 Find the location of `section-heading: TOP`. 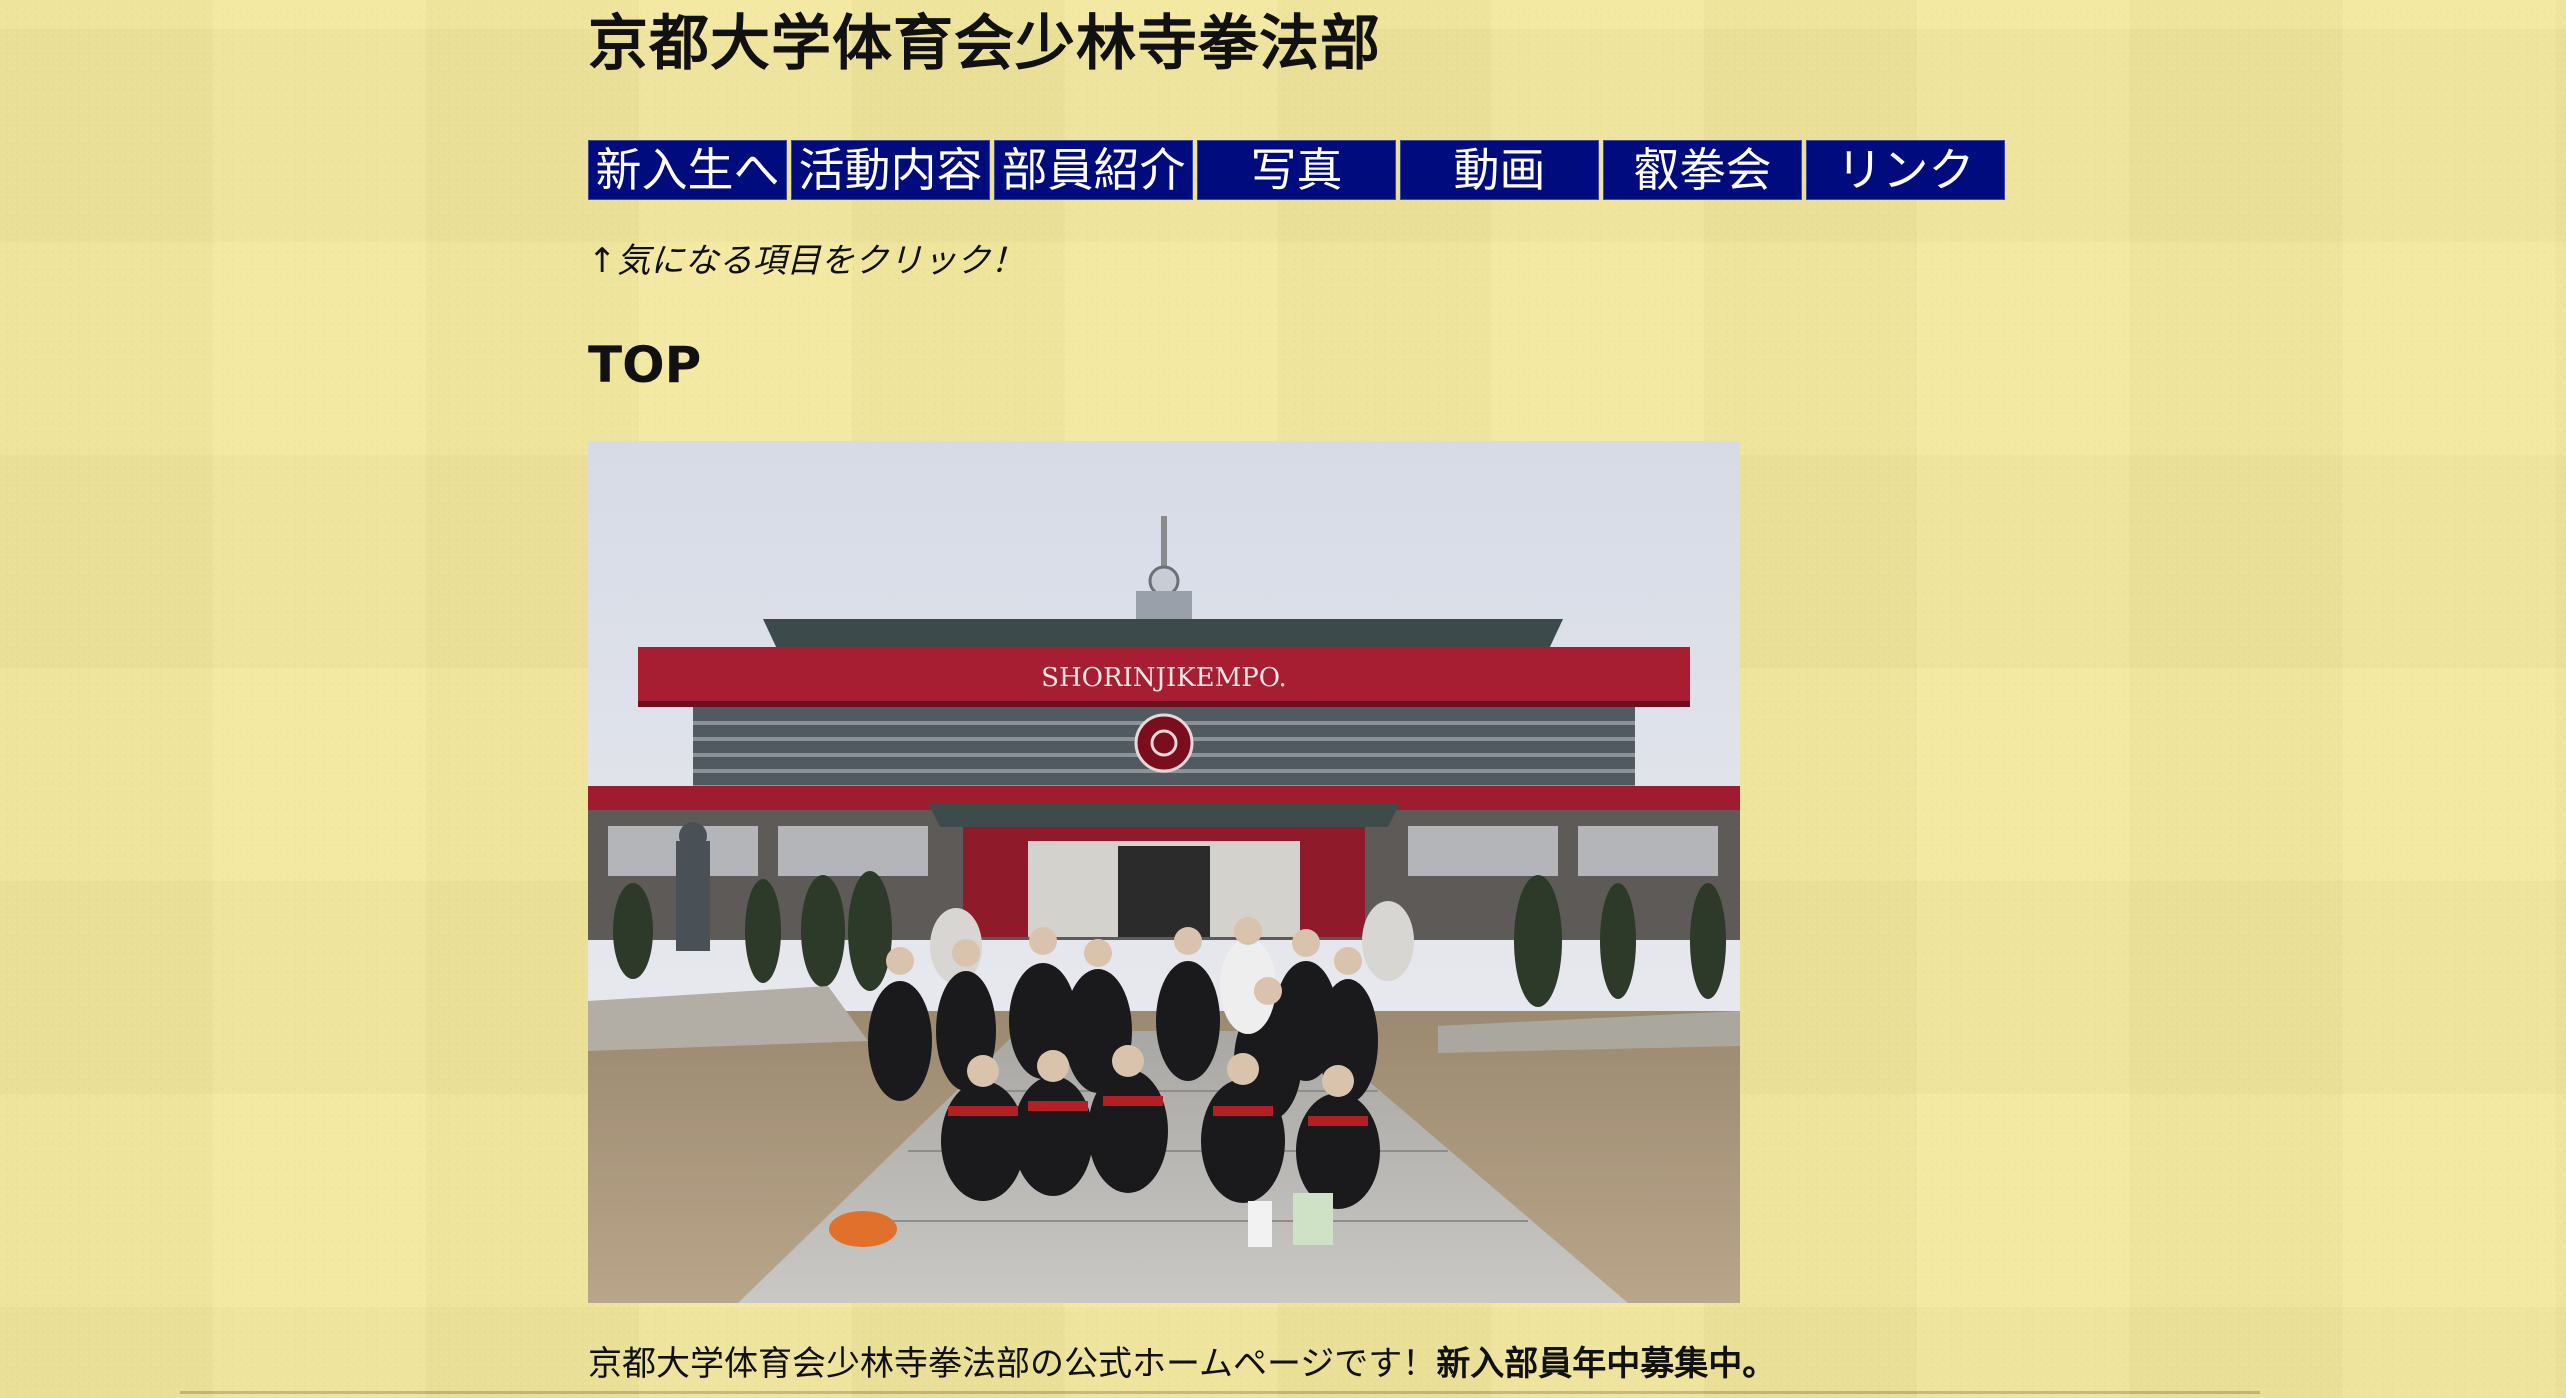

section-heading: TOP is located at coordinates (645, 365).